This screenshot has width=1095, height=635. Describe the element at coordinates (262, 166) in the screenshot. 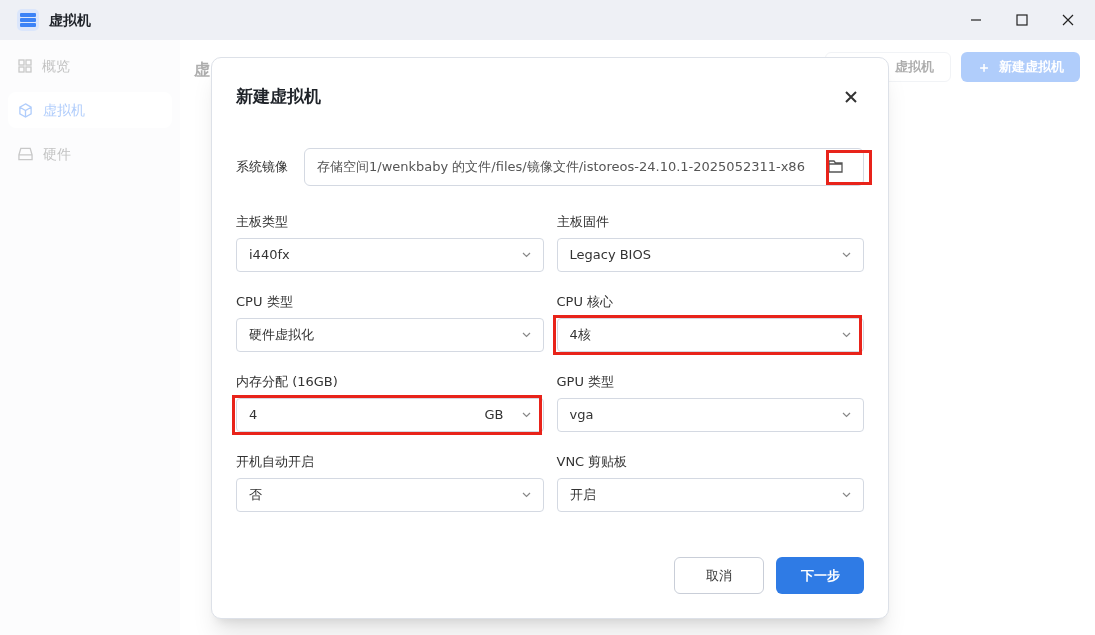

I see `field-label: 系统镜像` at that location.